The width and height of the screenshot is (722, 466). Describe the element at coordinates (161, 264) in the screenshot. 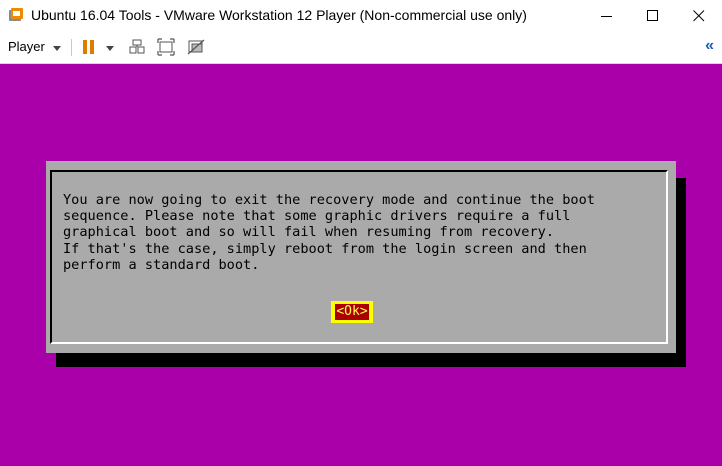

I see `message-line: perform a standard boot.` at that location.